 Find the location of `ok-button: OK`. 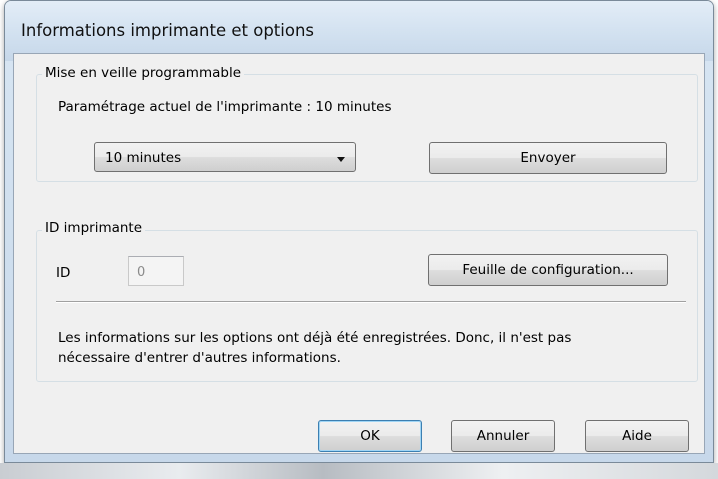

ok-button: OK is located at coordinates (370, 436).